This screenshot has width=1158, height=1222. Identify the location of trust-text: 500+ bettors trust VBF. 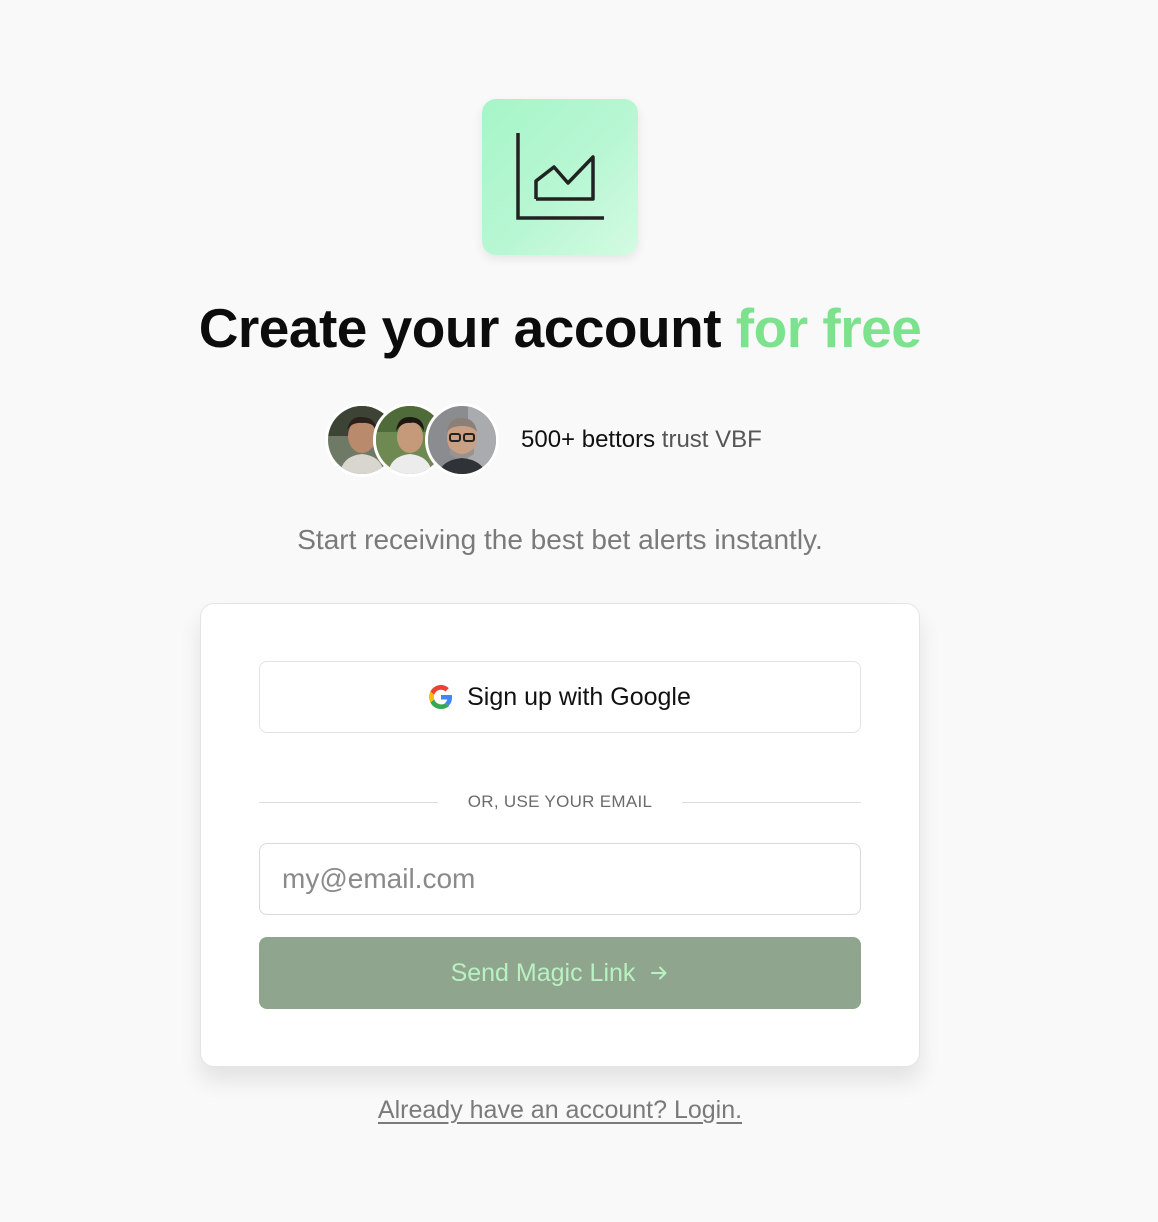
(641, 440).